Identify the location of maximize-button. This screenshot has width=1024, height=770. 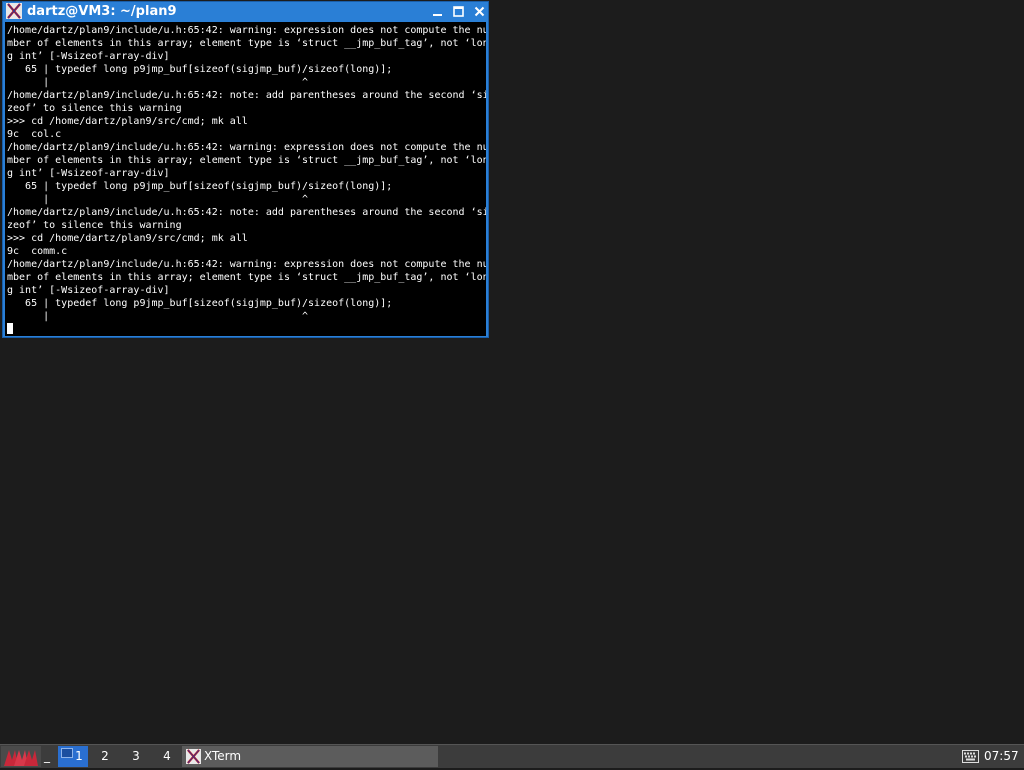
(458, 11).